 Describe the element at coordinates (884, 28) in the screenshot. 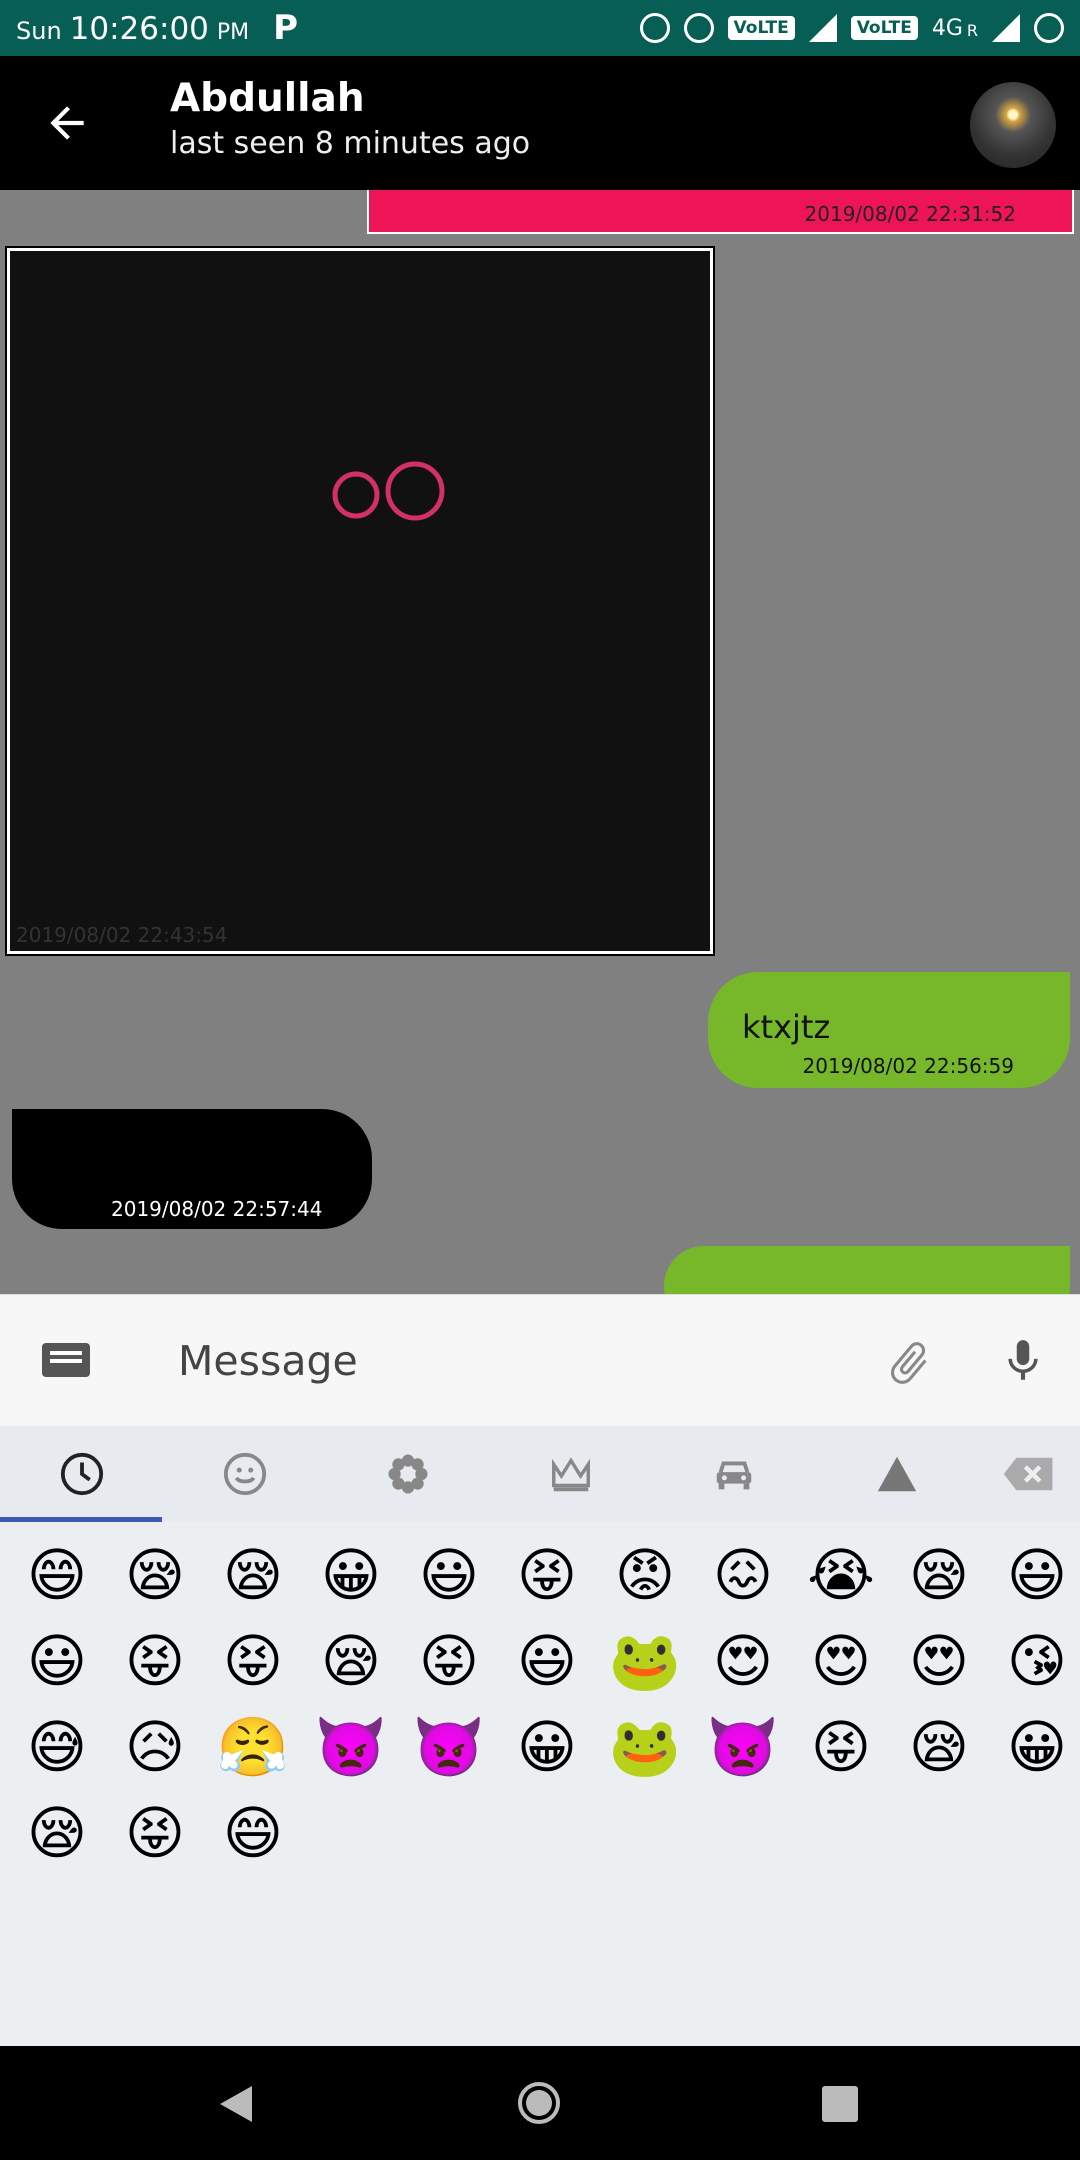

I see `volte-badge-2: VoLTE` at that location.